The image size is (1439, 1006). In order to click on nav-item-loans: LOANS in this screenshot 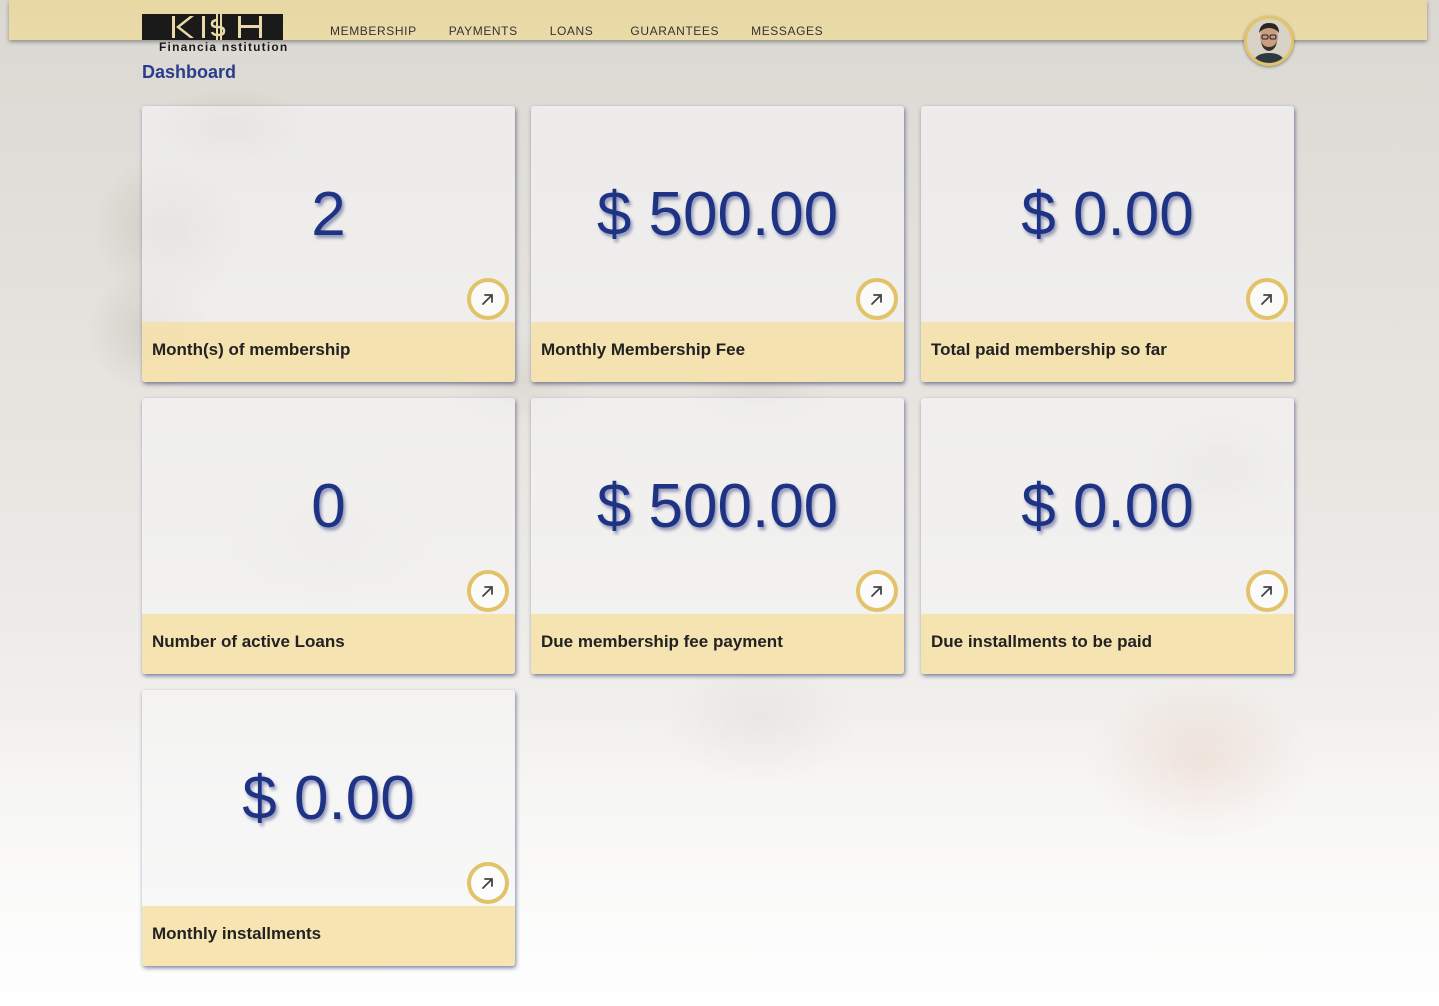, I will do `click(572, 31)`.